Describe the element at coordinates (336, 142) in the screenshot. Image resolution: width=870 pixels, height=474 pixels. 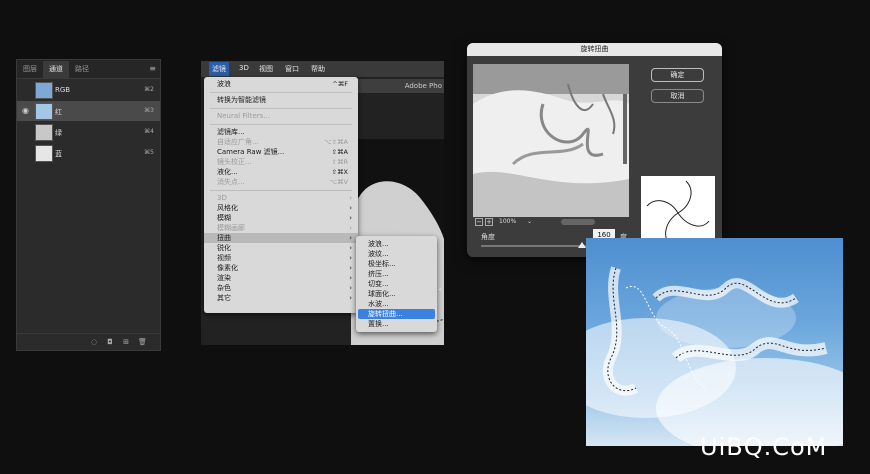
I see `menu-item-shortcut: ⌥⇧⌘A` at that location.